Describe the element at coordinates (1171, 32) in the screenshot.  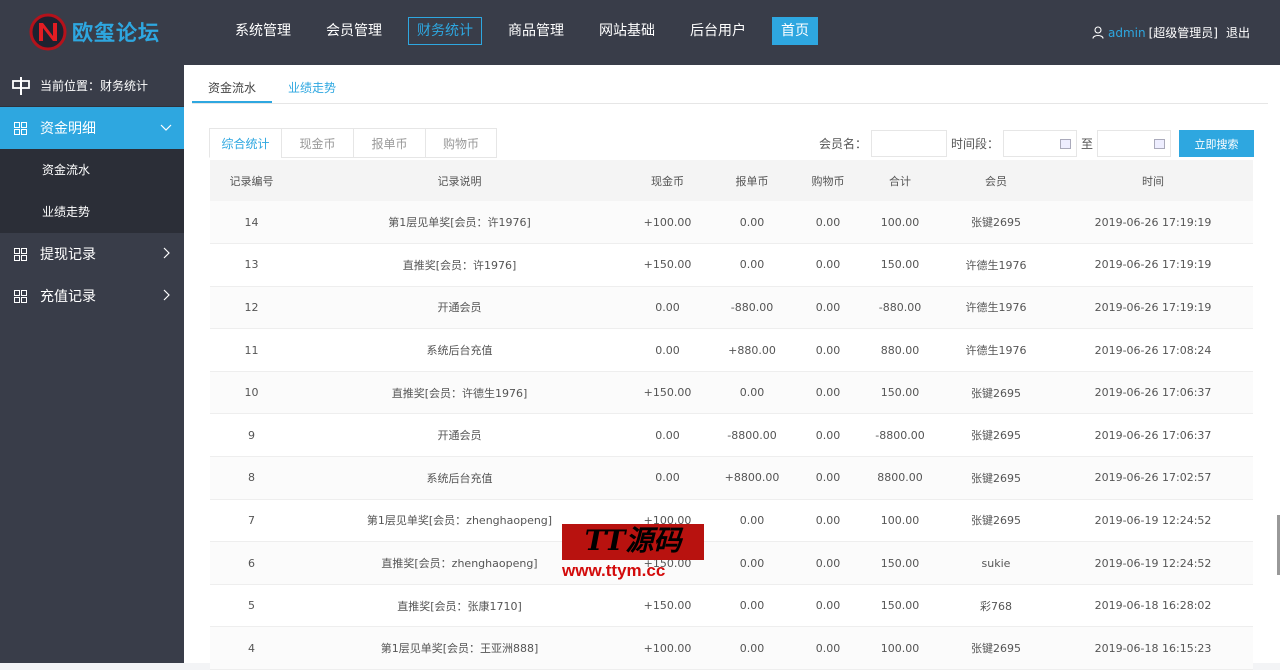
I see `user-box: admin [超级管理员] 退出` at that location.